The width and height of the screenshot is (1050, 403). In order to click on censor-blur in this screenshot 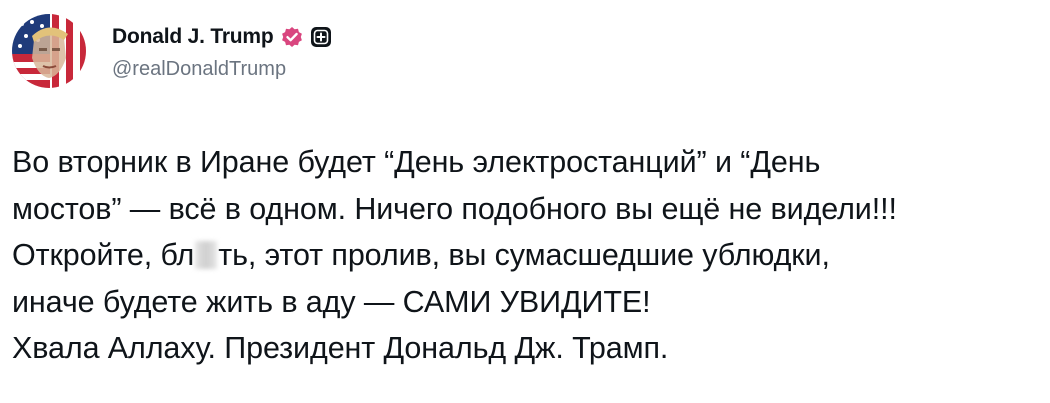, I will do `click(206, 255)`.